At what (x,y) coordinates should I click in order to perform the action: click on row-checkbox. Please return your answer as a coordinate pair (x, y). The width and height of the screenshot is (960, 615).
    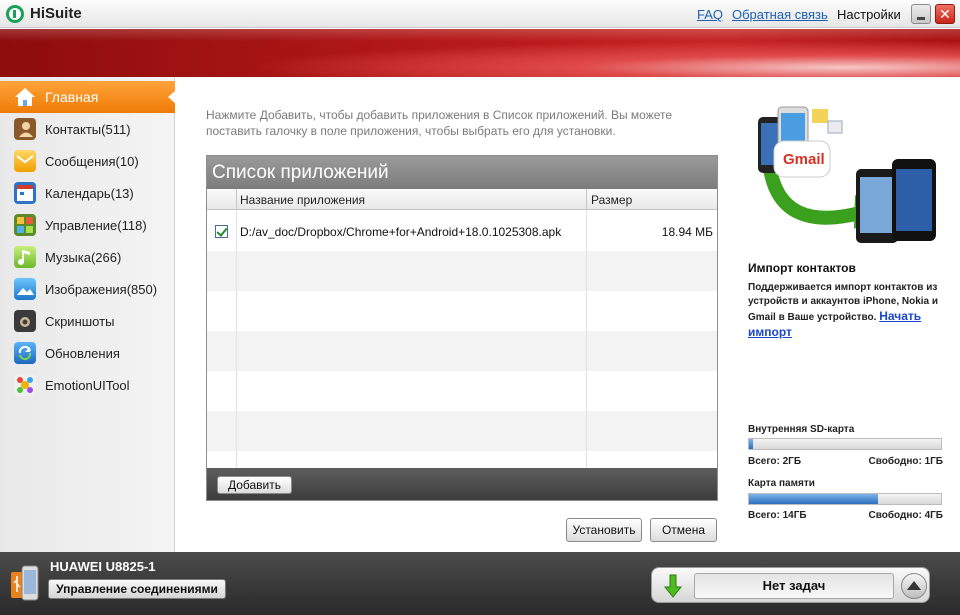
    Looking at the image, I should click on (221, 231).